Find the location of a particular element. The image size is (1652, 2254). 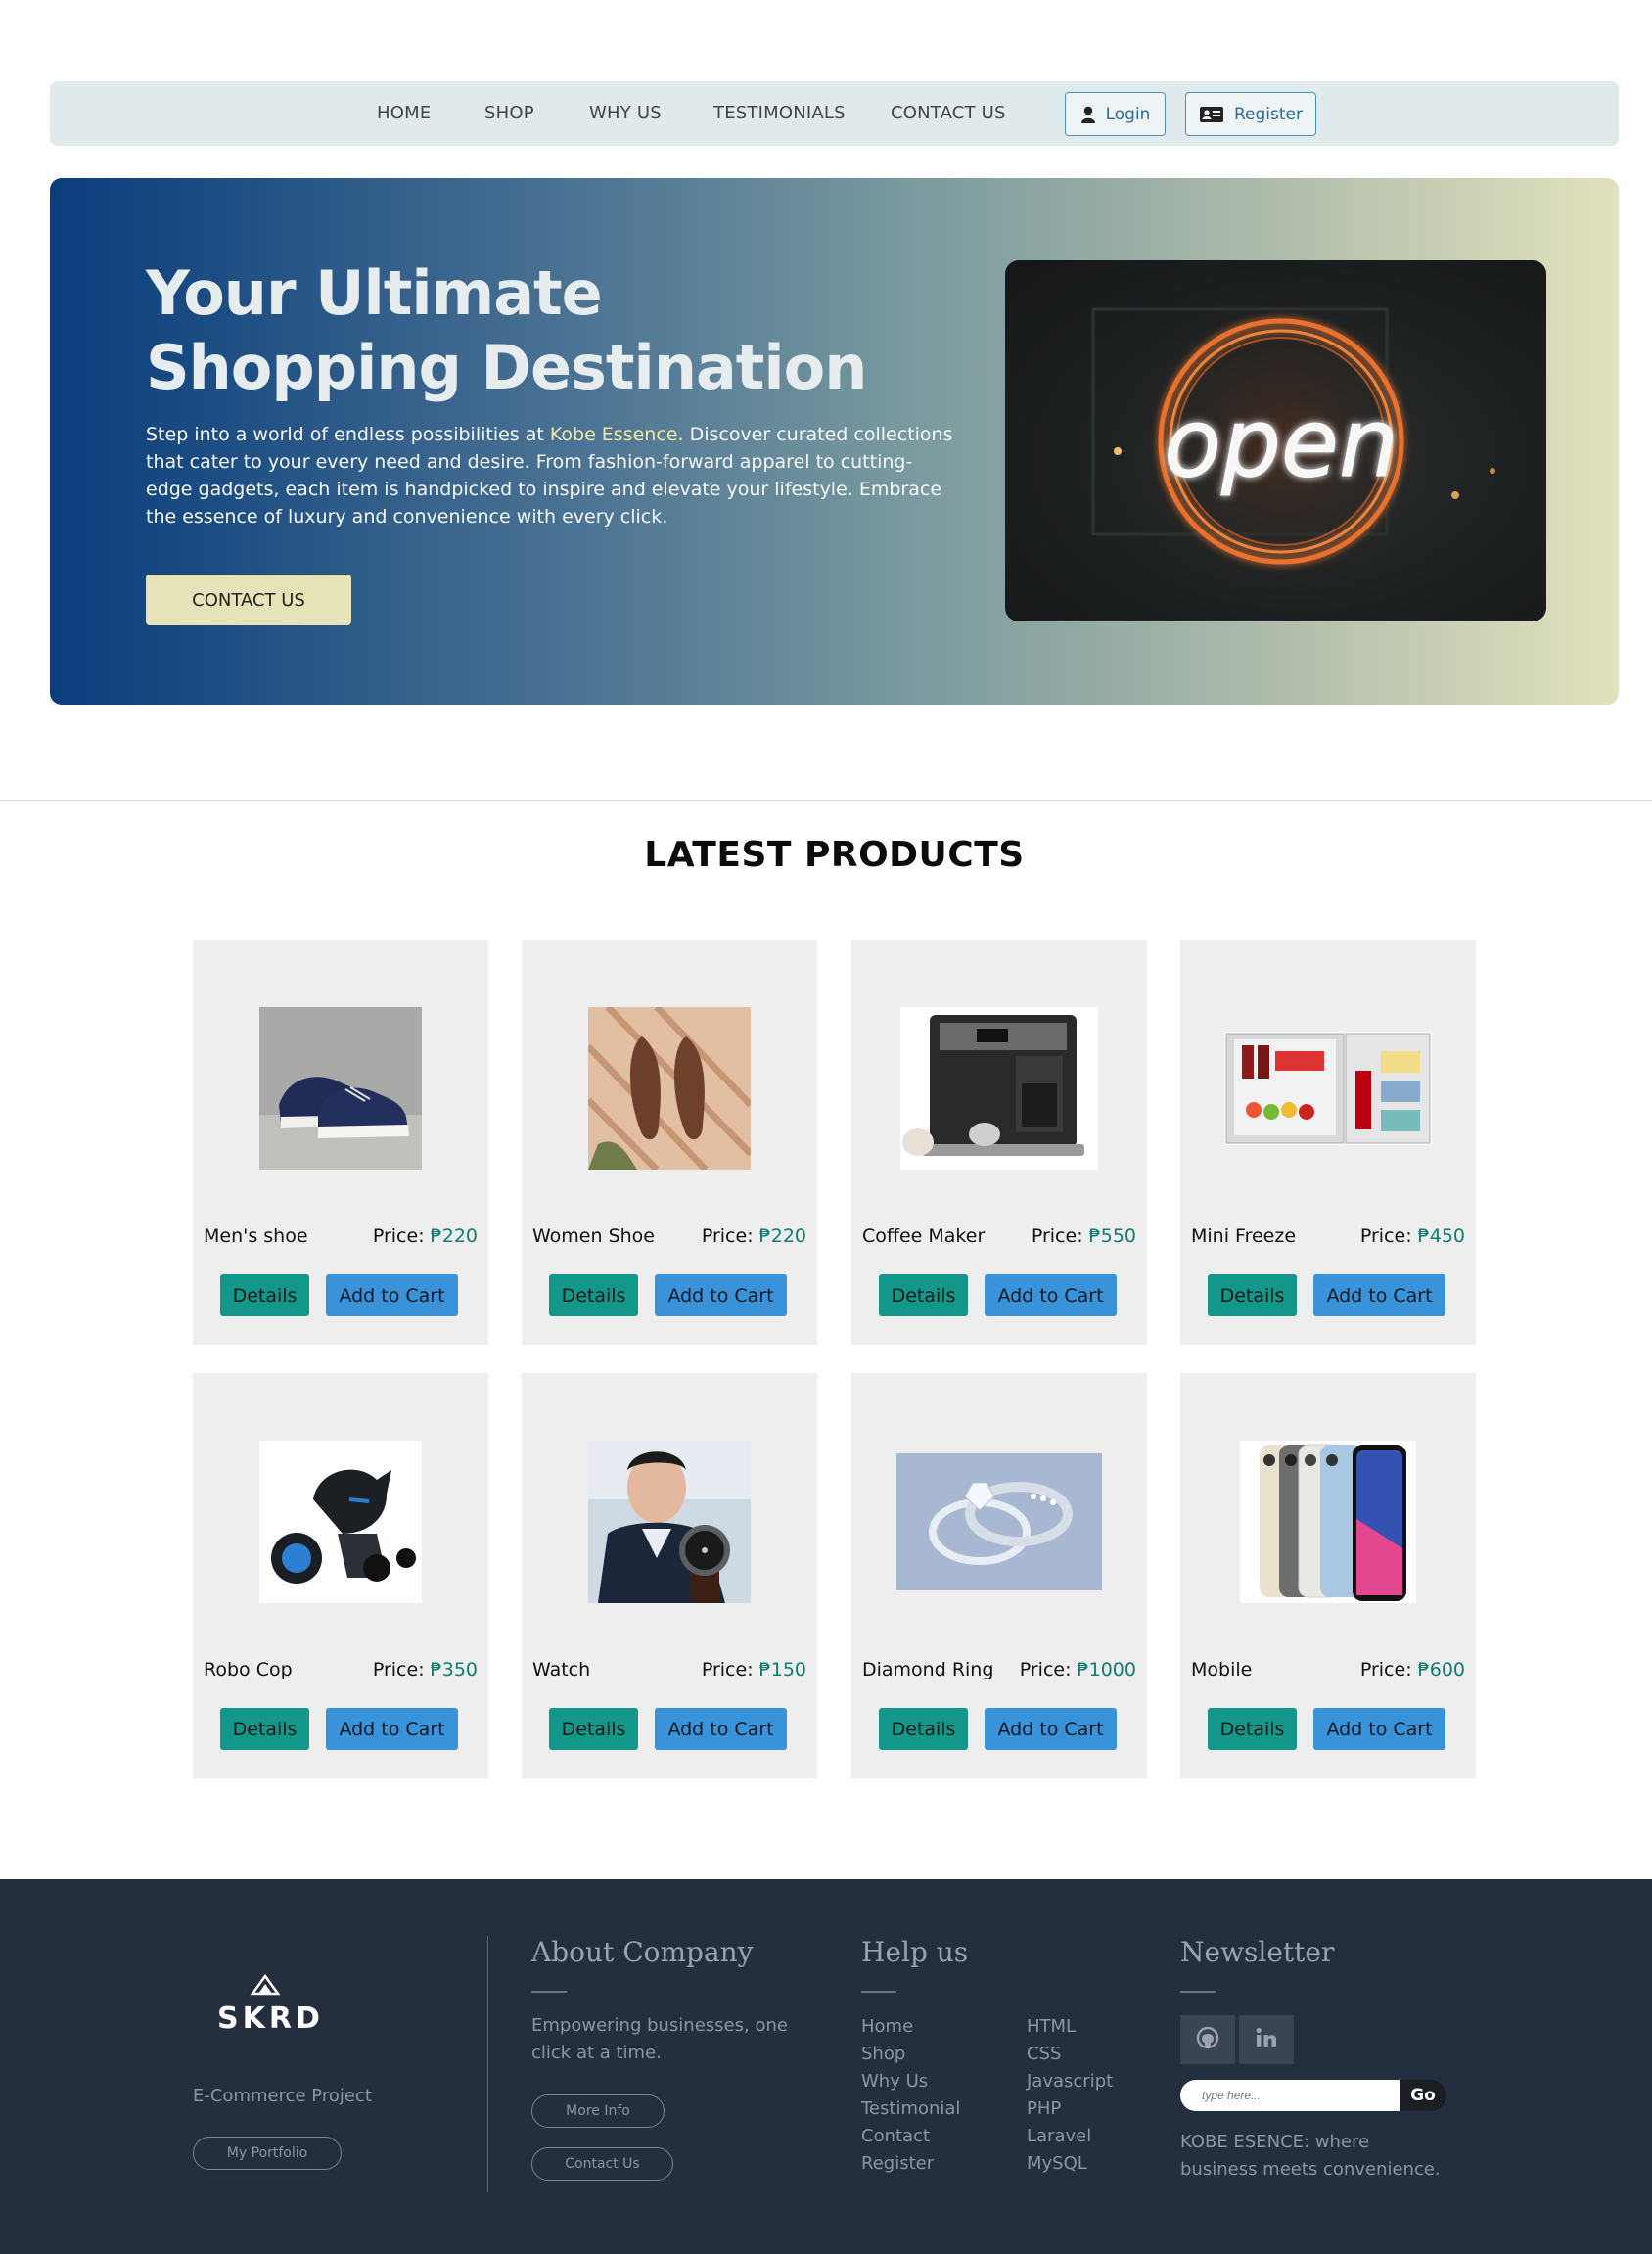

product-name: Mini Freeze is located at coordinates (1244, 1236).